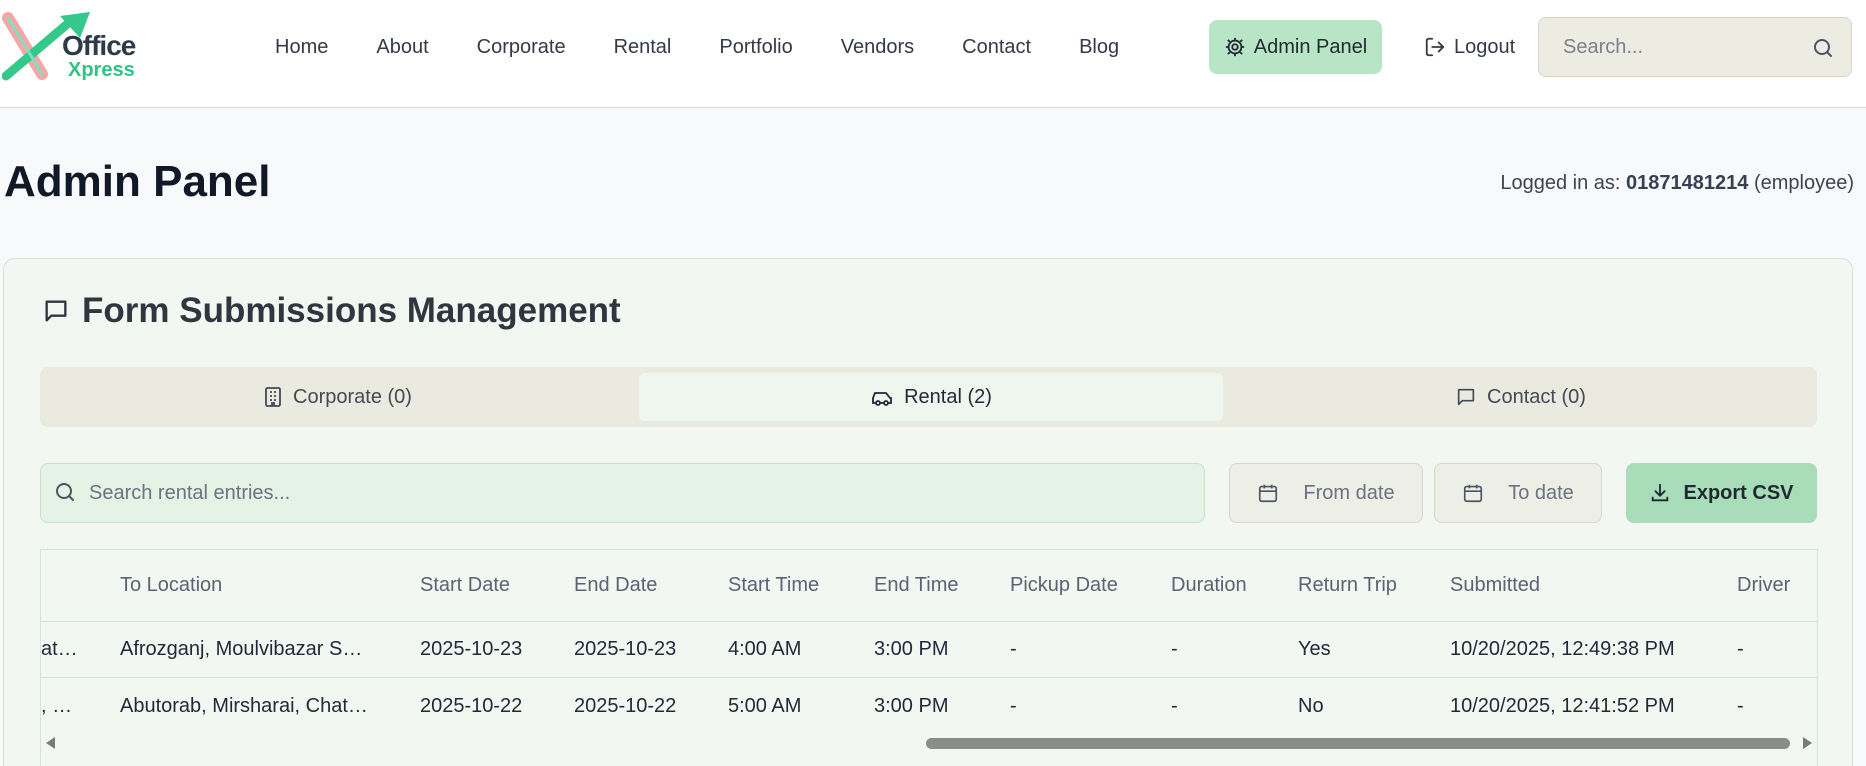 The image size is (1866, 766). I want to click on logout-button: Logout, so click(1469, 47).